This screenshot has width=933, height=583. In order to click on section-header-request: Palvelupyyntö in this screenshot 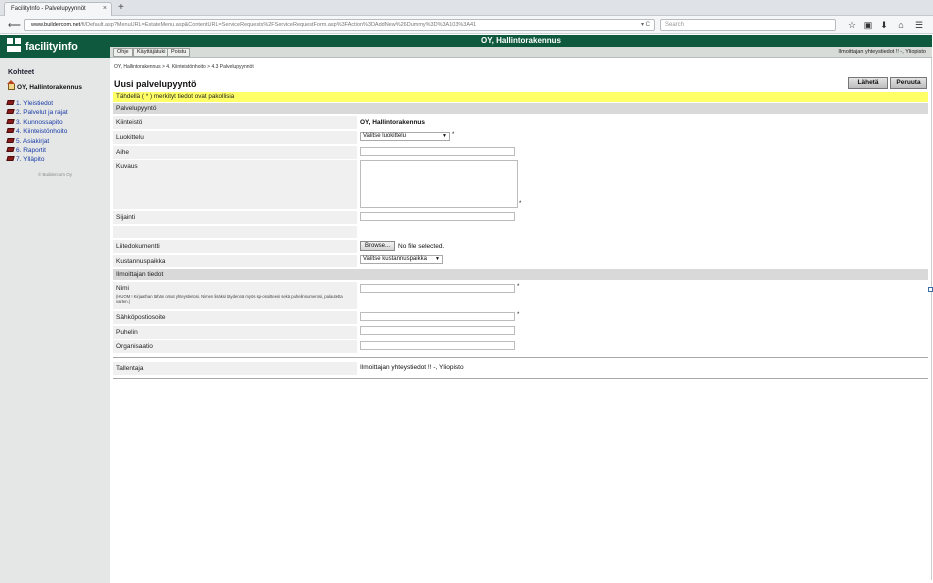, I will do `click(520, 108)`.